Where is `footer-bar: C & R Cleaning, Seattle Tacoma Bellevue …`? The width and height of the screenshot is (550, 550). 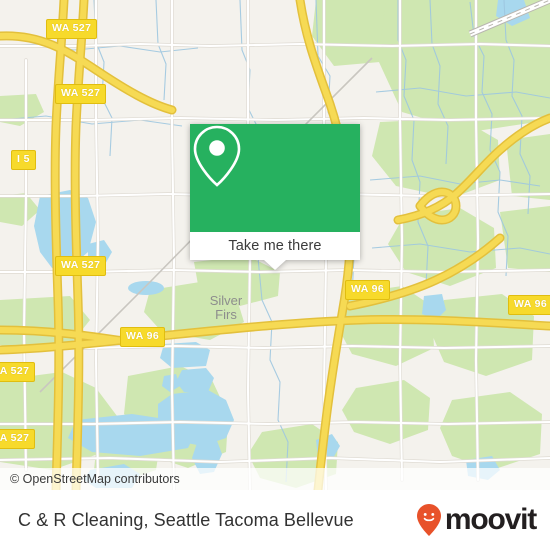 footer-bar: C & R Cleaning, Seattle Tacoma Bellevue … is located at coordinates (275, 520).